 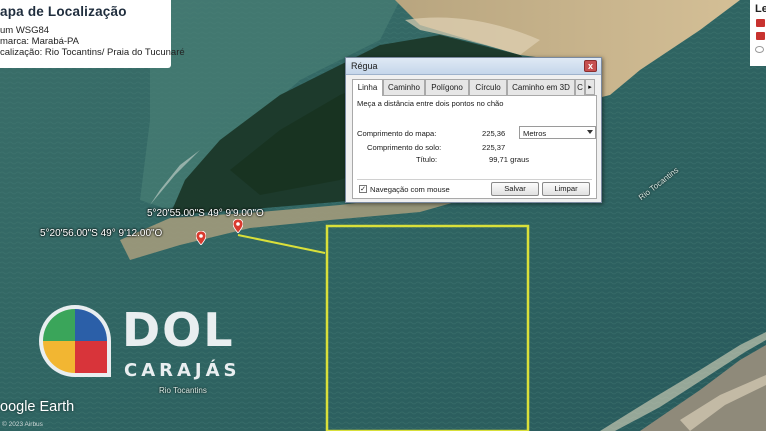 What do you see at coordinates (404, 147) in the screenshot?
I see `ground-length-label: Comprimento do solo:` at bounding box center [404, 147].